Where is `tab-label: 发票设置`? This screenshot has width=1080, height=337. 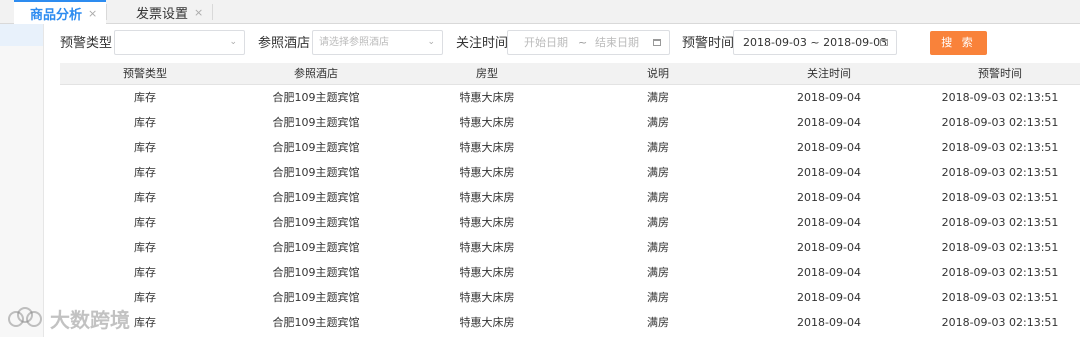 tab-label: 发票设置 is located at coordinates (162, 14).